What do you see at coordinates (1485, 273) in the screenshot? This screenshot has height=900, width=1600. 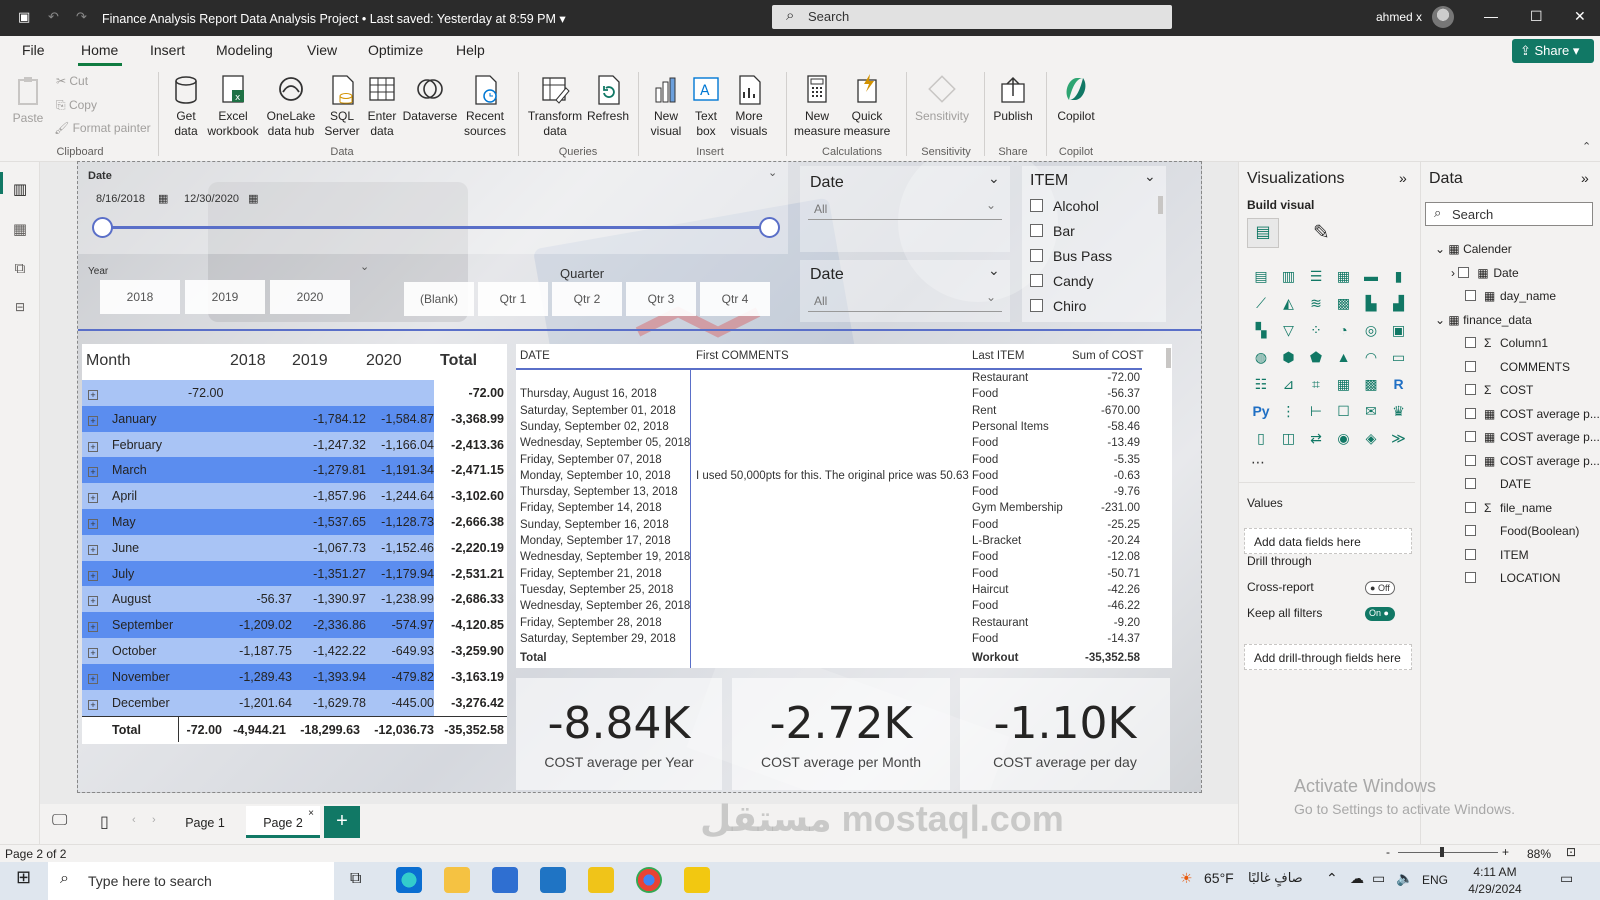 I see `field-item: › ▦ Date` at bounding box center [1485, 273].